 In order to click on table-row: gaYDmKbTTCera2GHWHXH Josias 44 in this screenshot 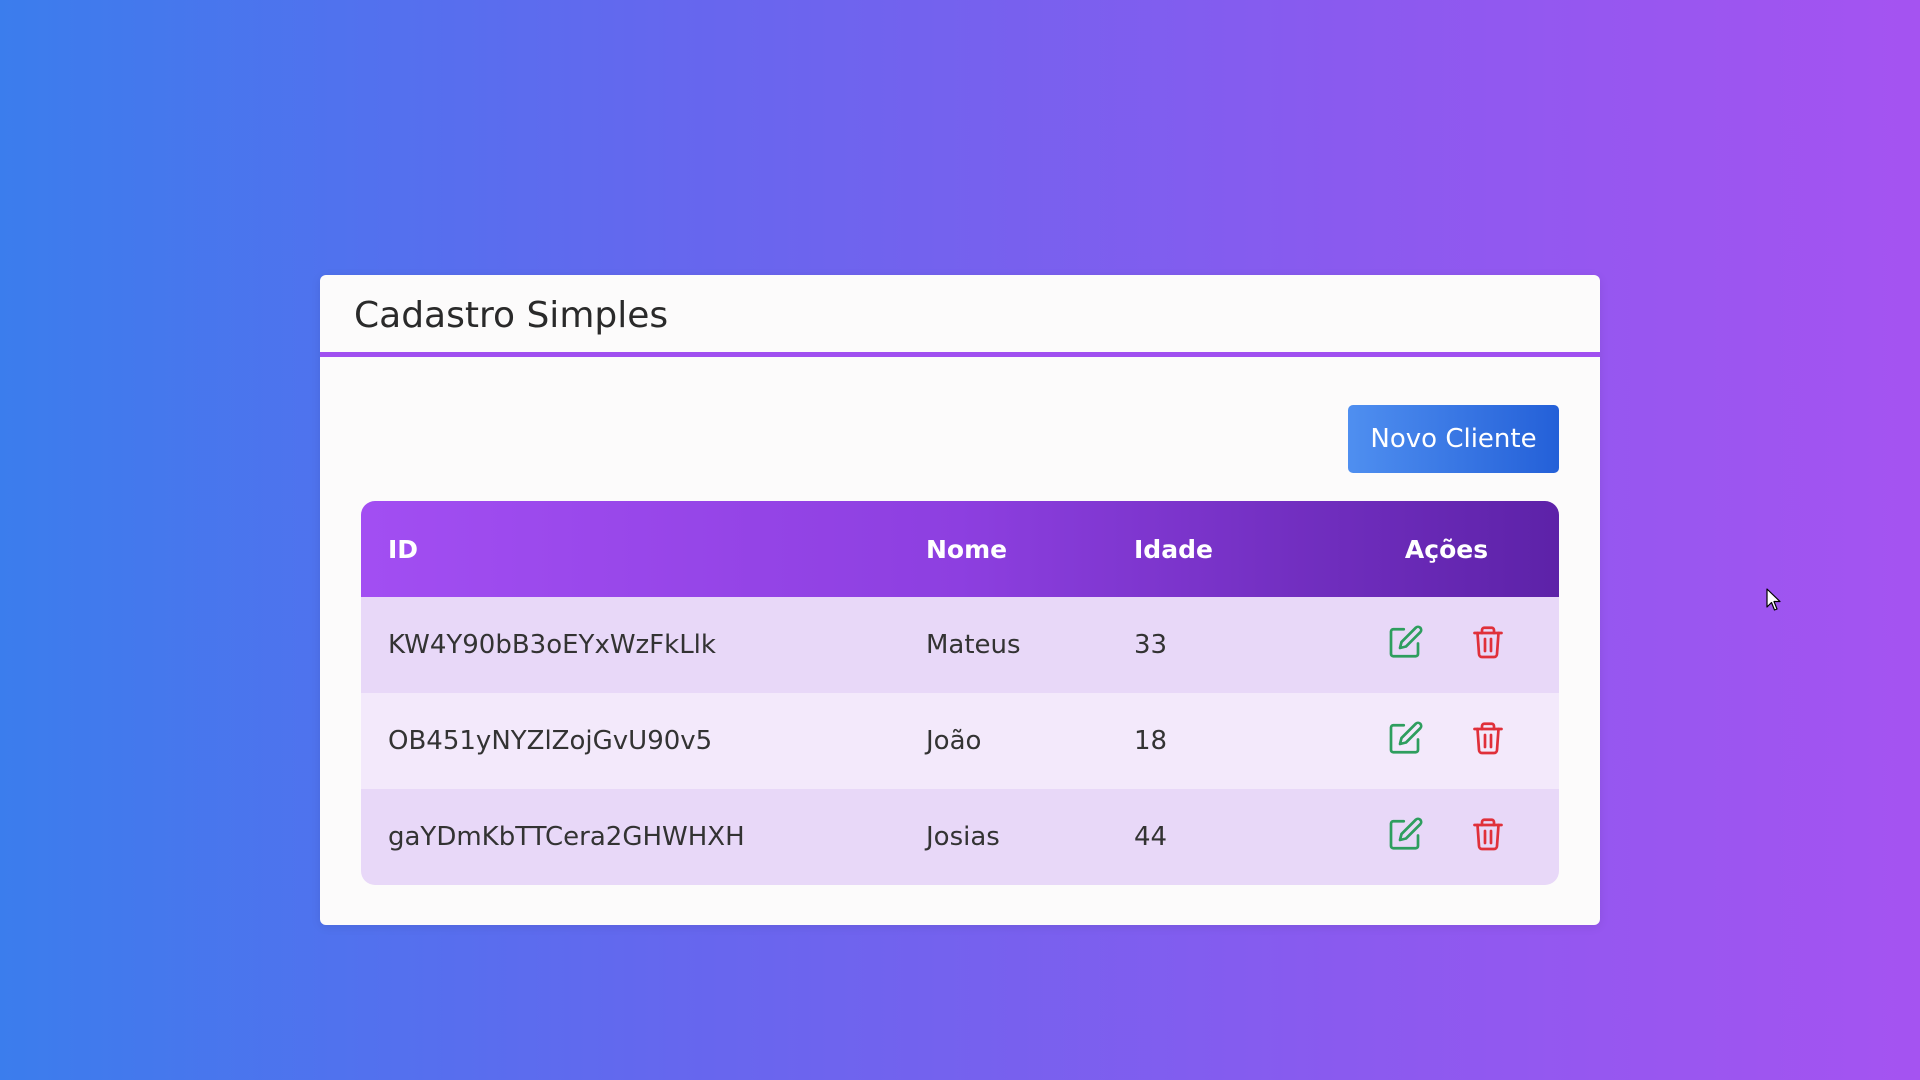, I will do `click(960, 837)`.